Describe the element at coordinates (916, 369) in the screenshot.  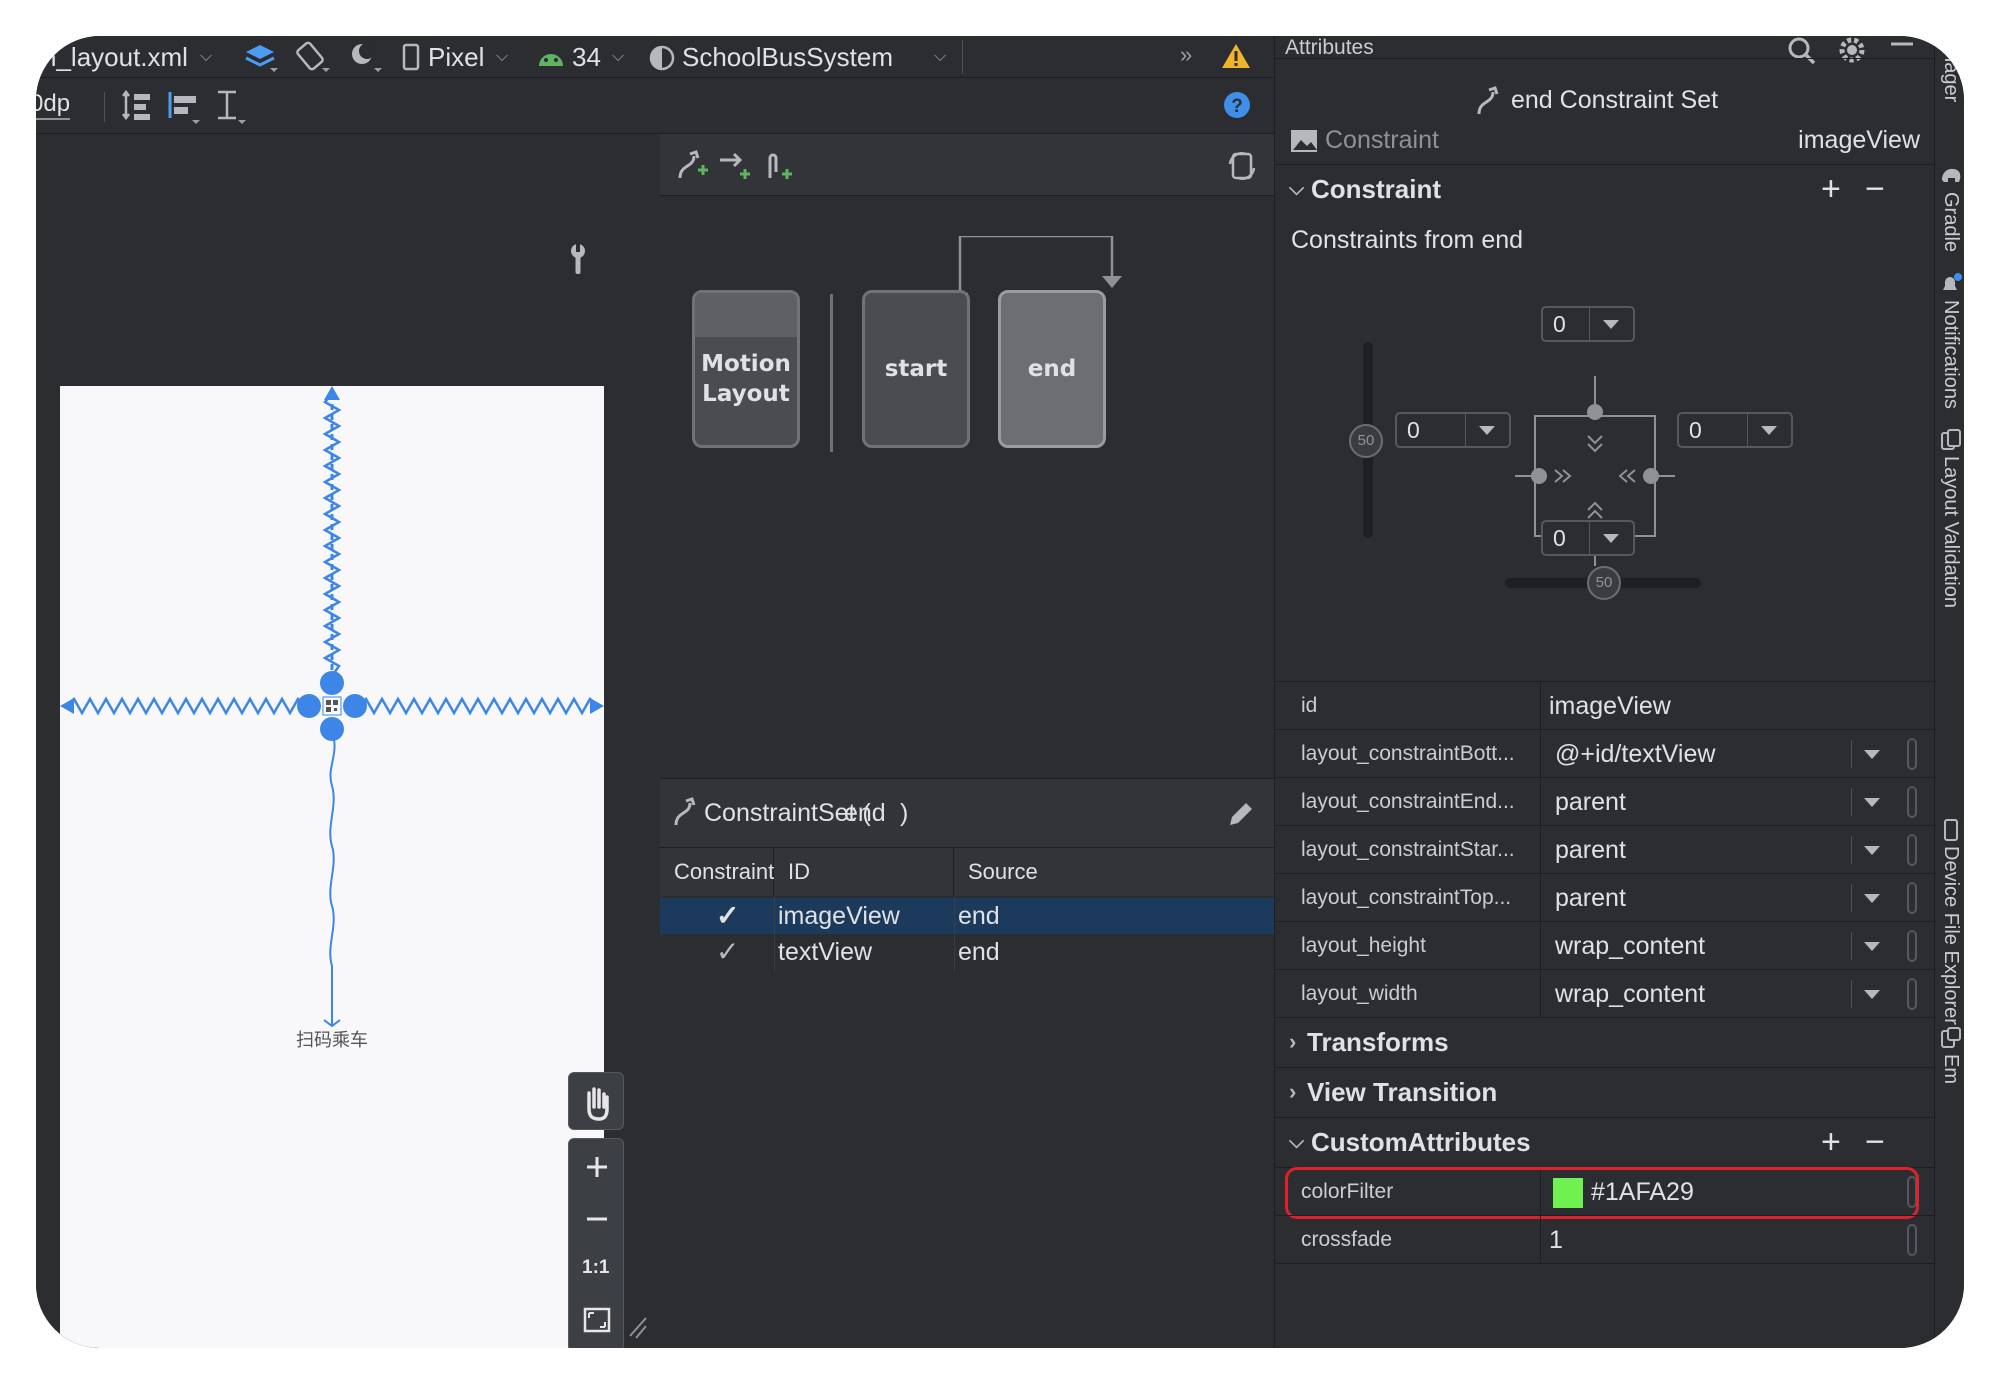
I see `start-constraintset-card: start` at that location.